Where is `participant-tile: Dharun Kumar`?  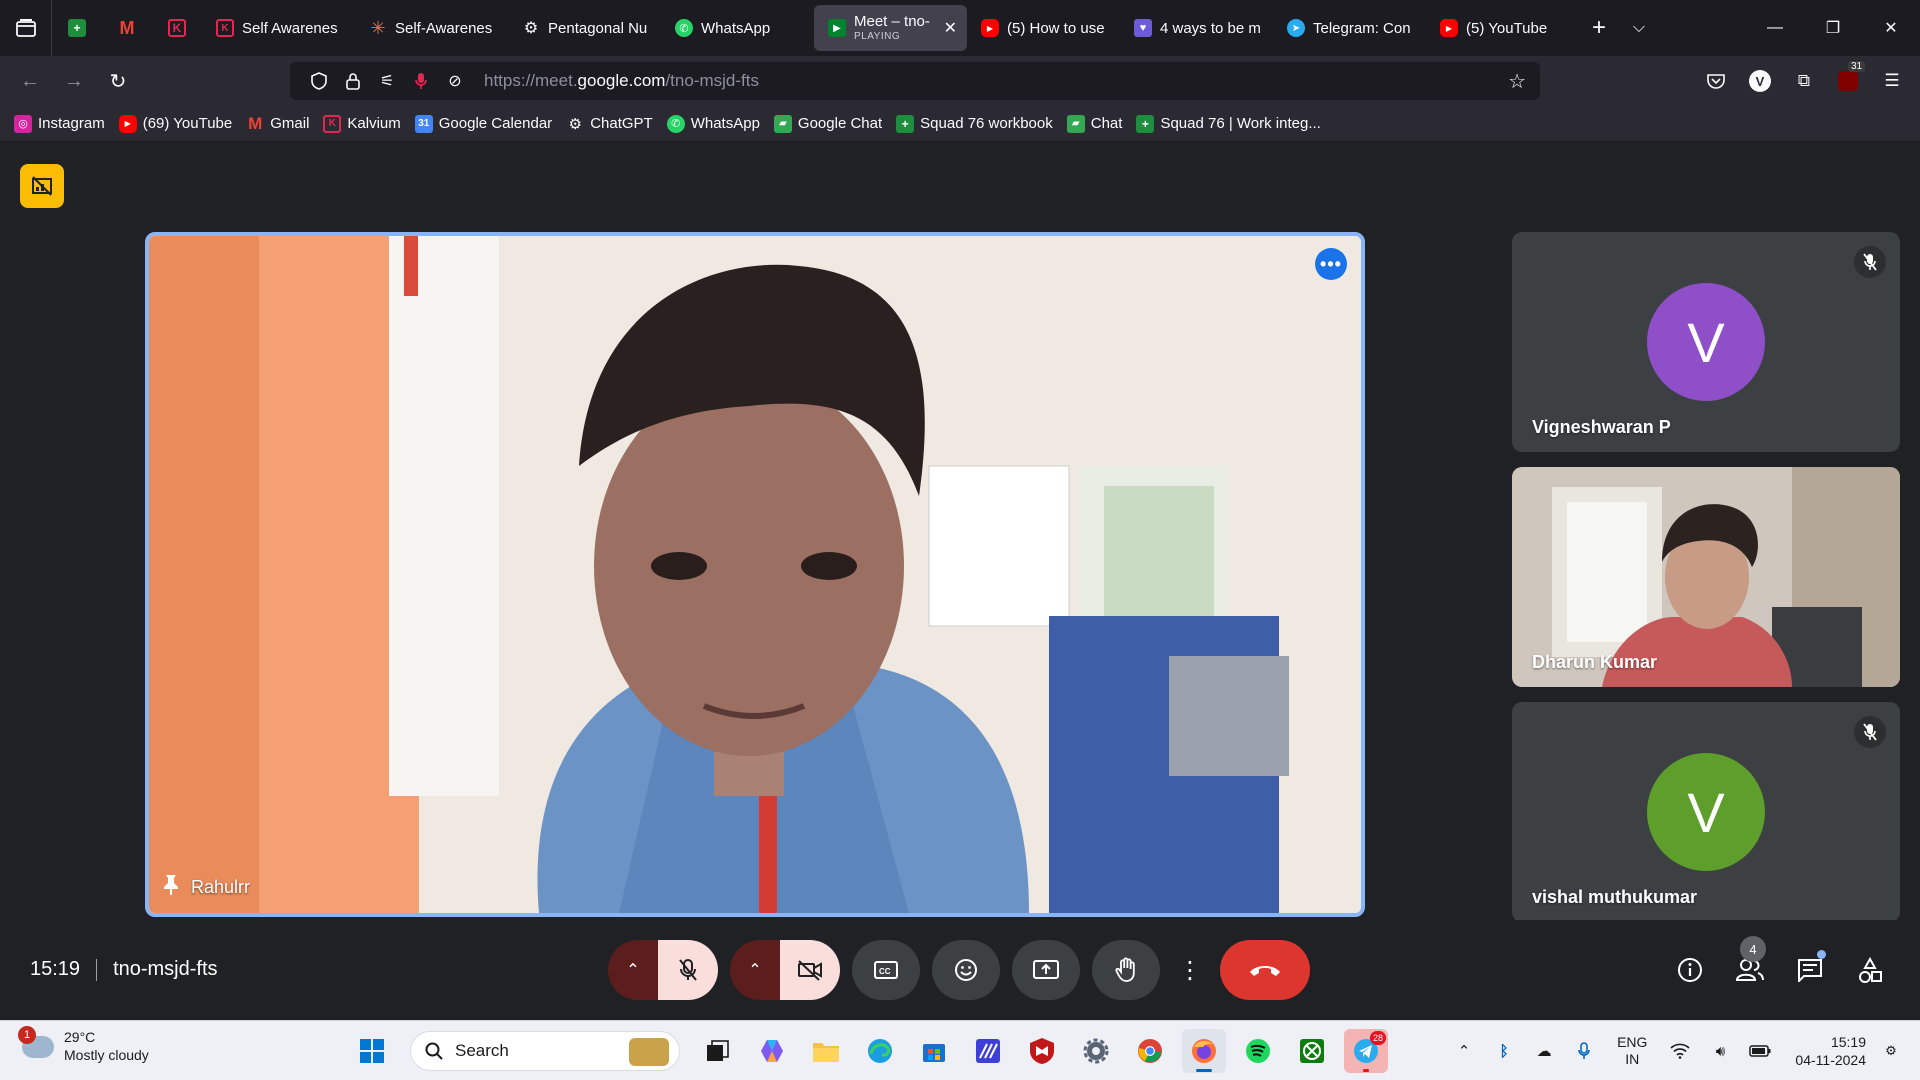
participant-tile: Dharun Kumar is located at coordinates (1706, 577).